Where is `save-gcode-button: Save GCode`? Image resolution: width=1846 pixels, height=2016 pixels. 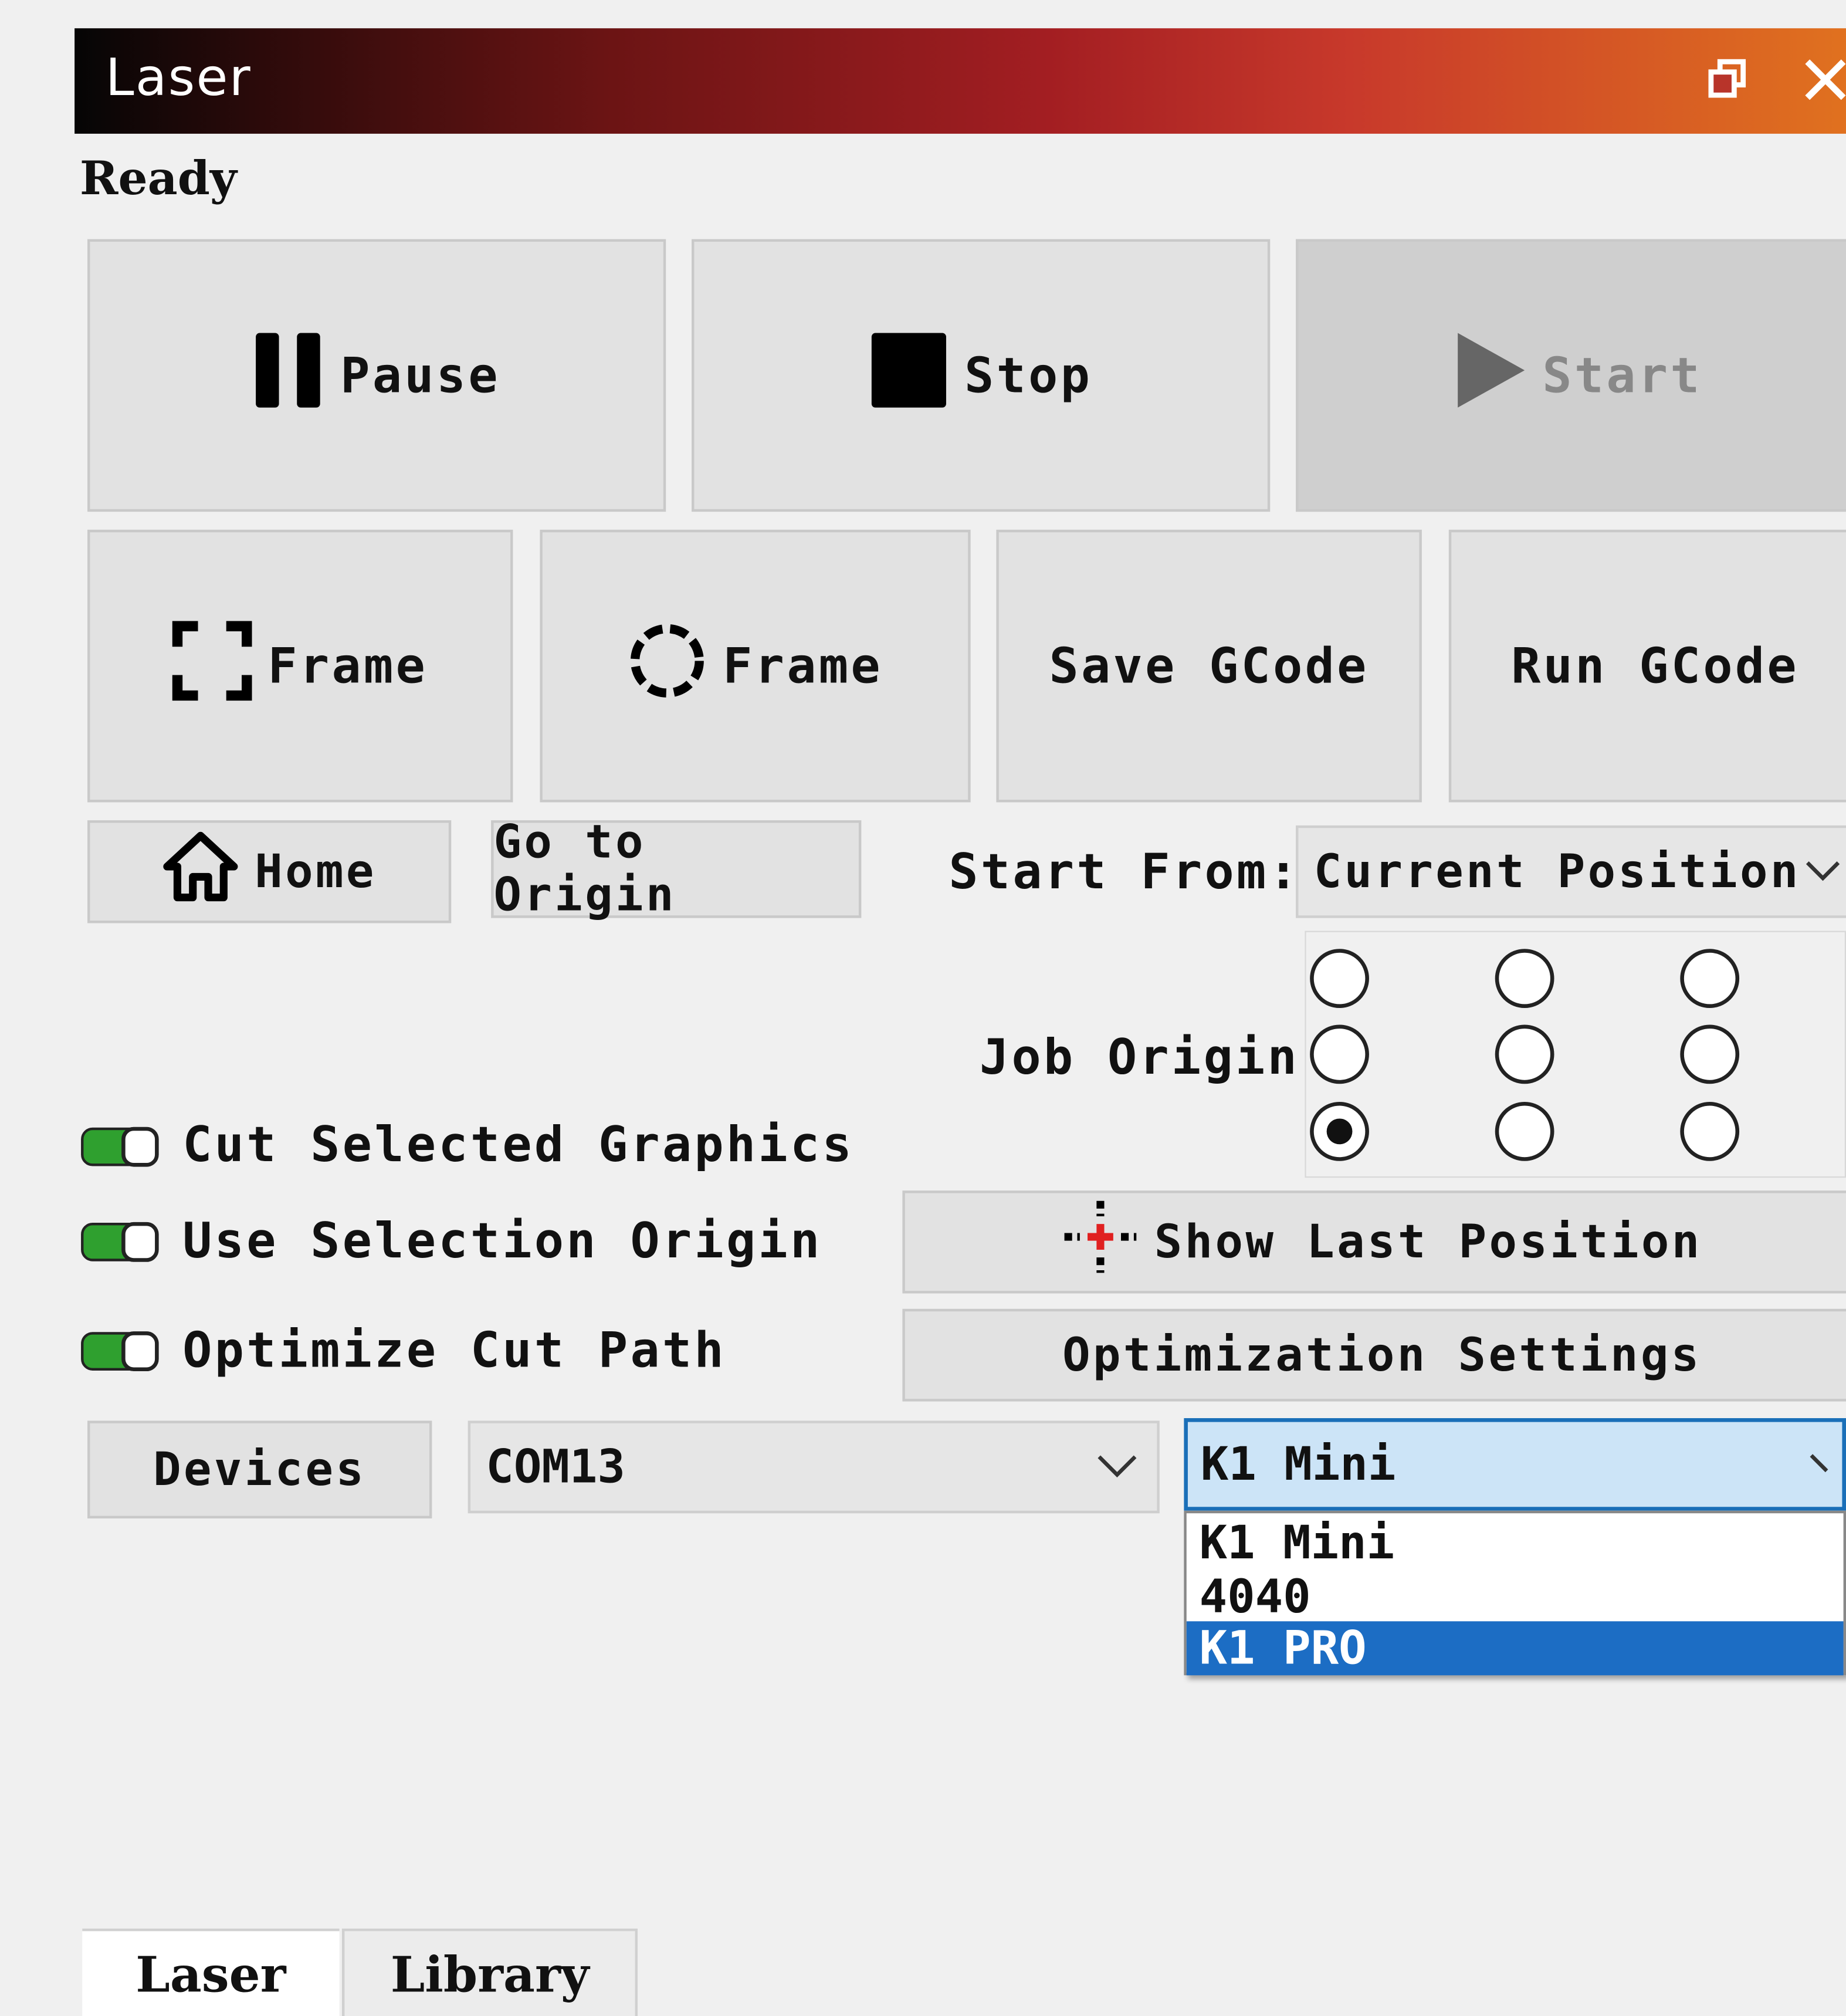
save-gcode-button: Save GCode is located at coordinates (1209, 666).